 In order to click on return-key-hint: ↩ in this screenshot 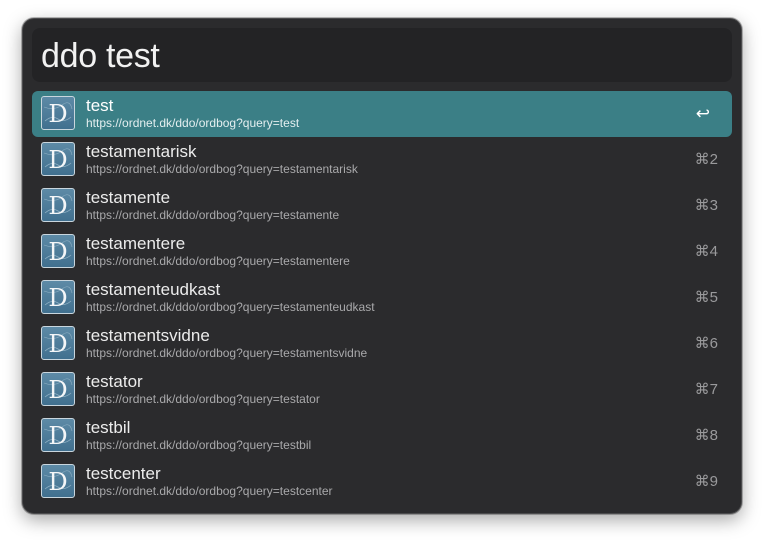, I will do `click(702, 113)`.